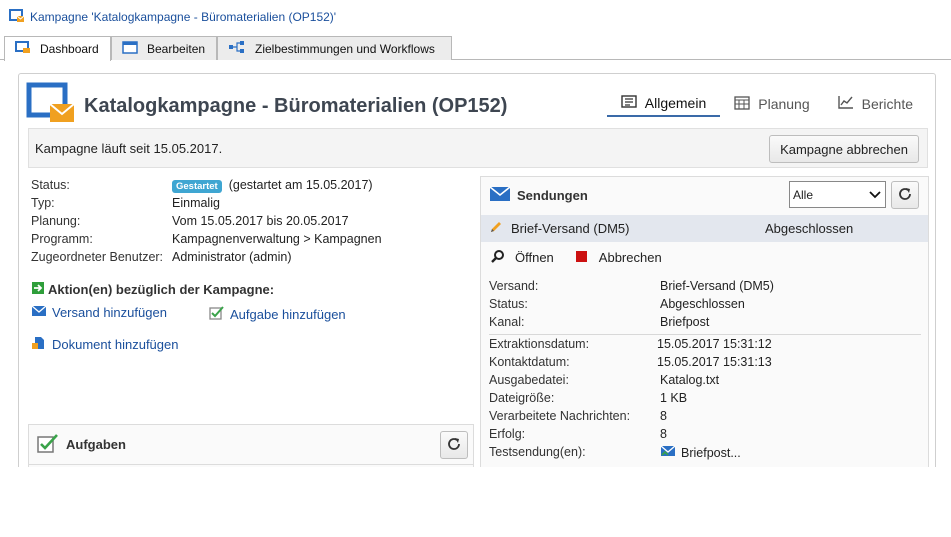 This screenshot has width=951, height=537. Describe the element at coordinates (514, 286) in the screenshot. I see `detail-label: Versand:` at that location.